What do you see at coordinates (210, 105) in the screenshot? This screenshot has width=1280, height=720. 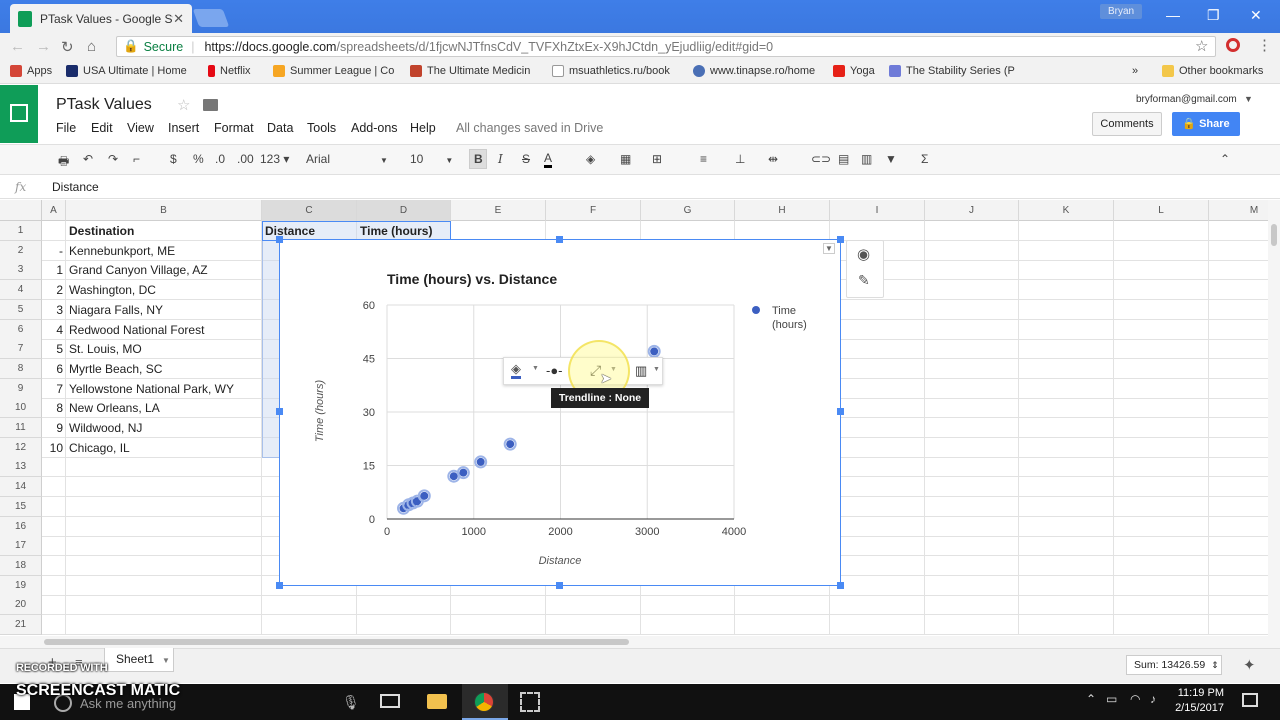 I see `folder-icon` at bounding box center [210, 105].